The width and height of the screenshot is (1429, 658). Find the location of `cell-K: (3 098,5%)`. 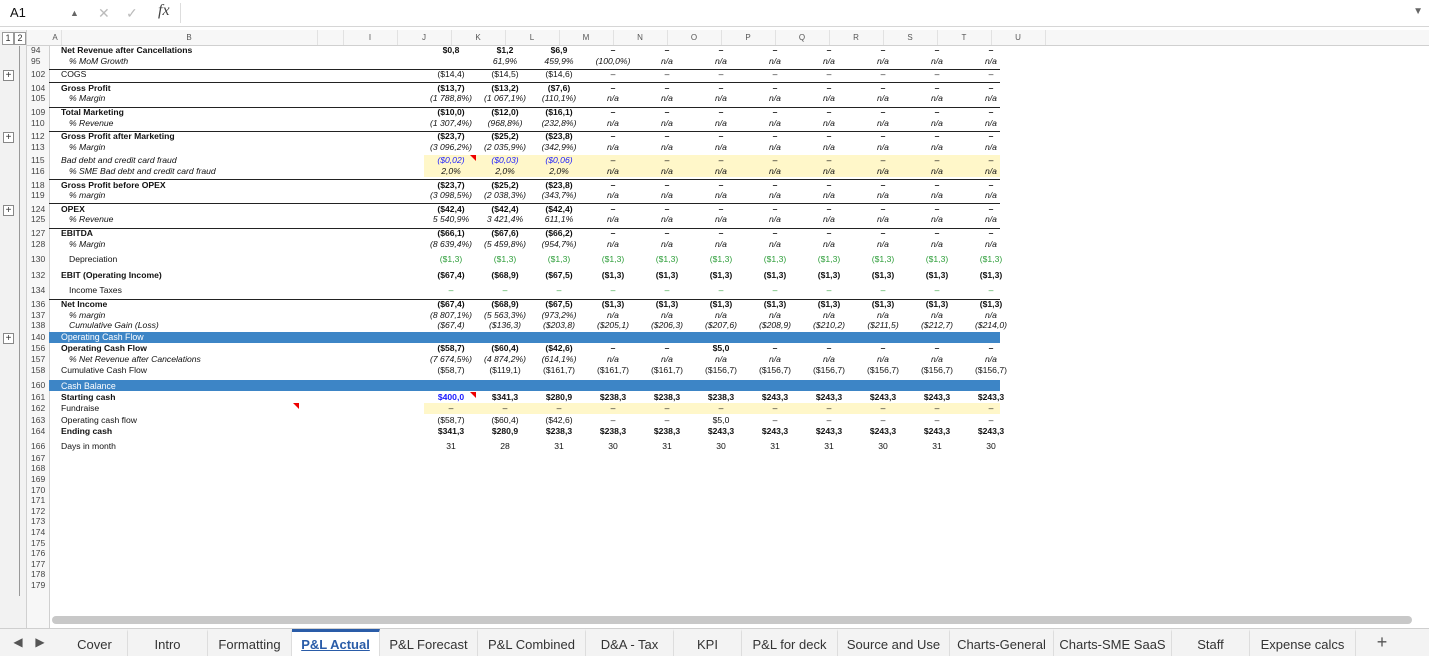

cell-K: (3 098,5%) is located at coordinates (451, 195).